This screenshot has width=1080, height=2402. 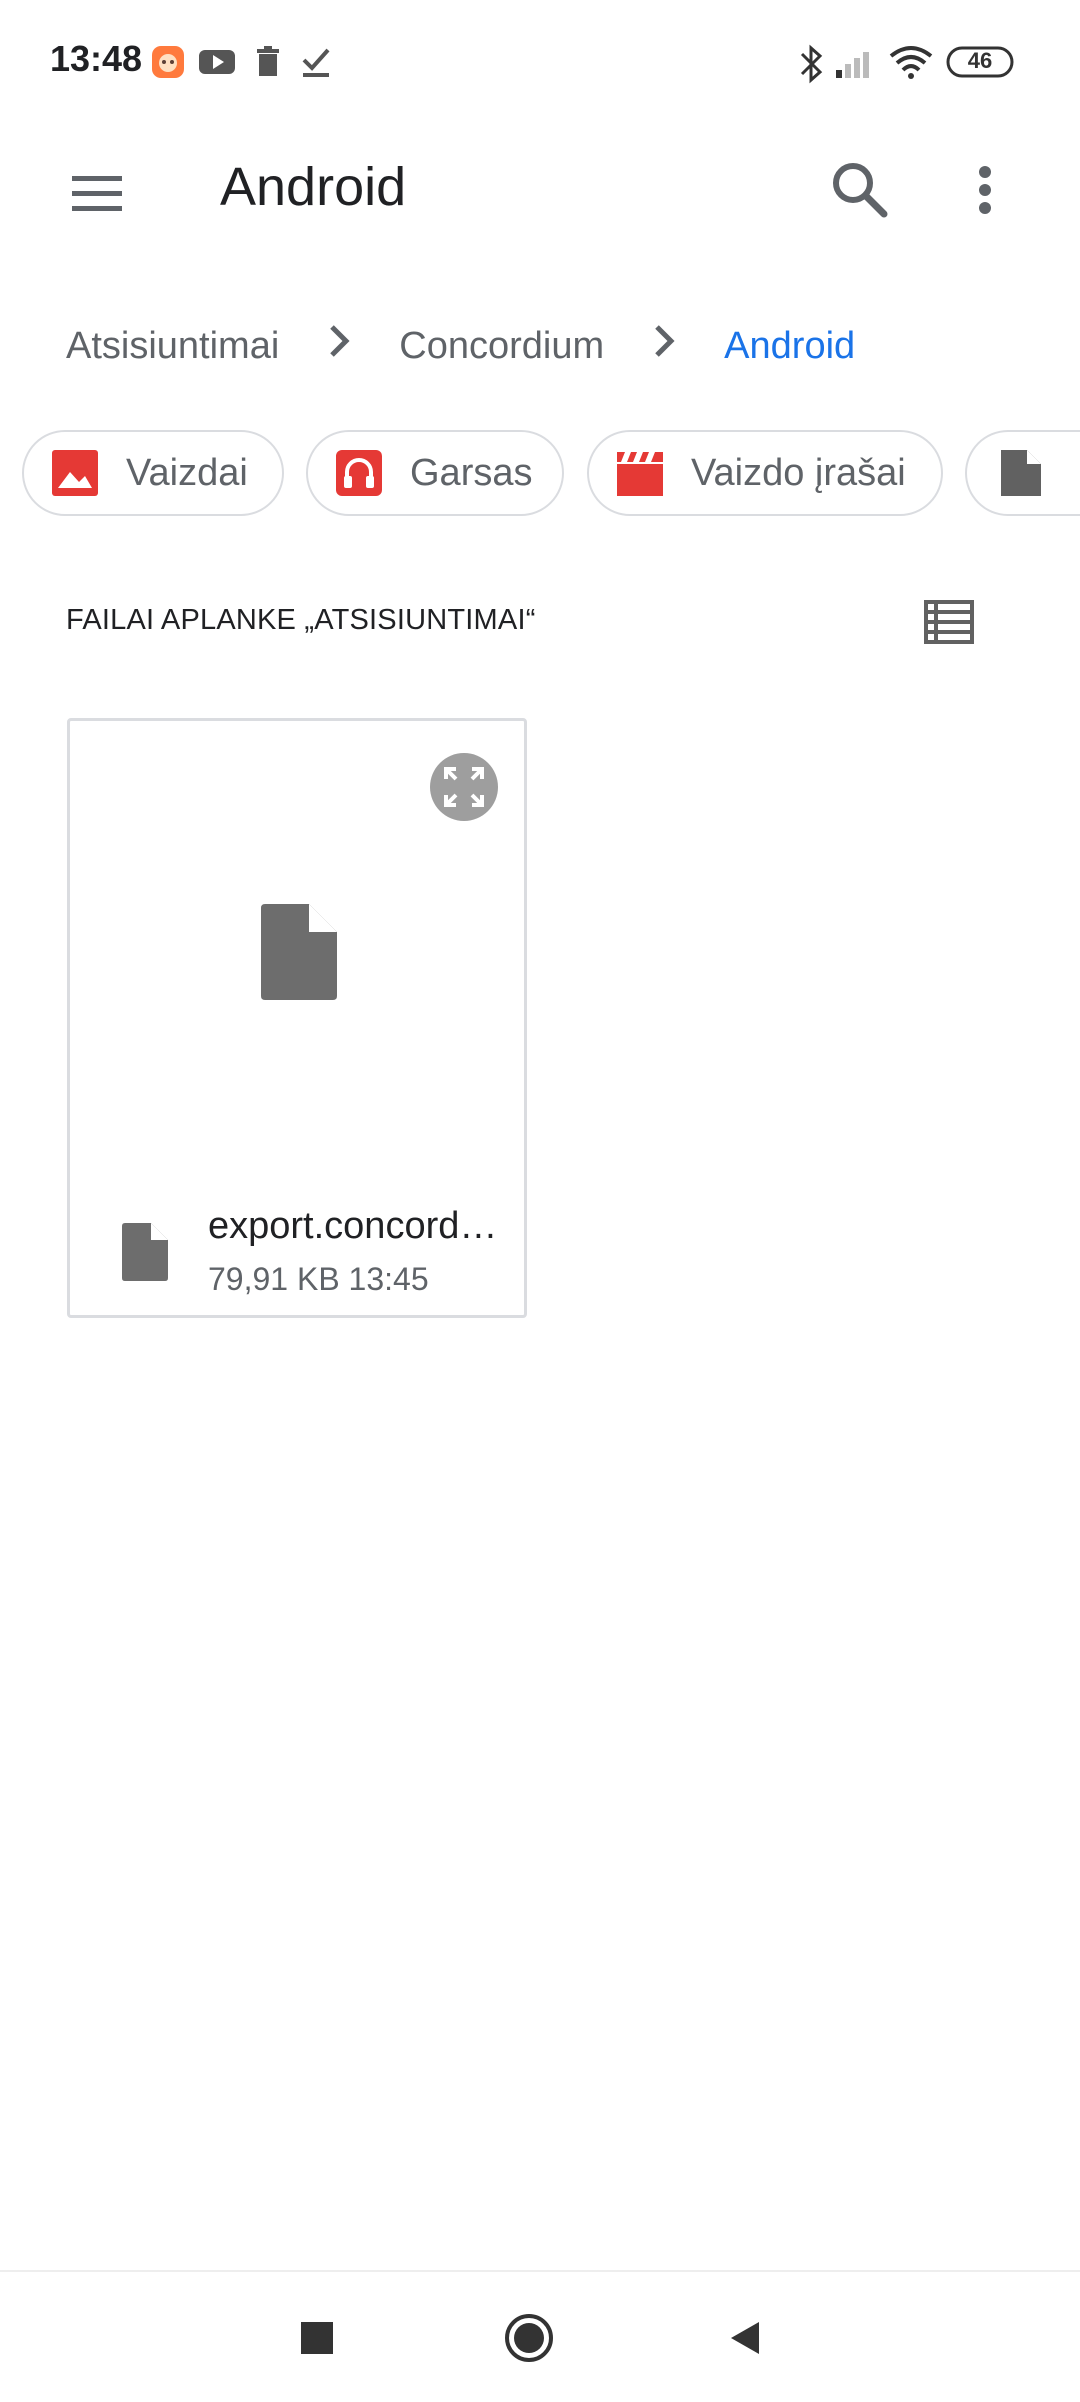 What do you see at coordinates (96, 58) in the screenshot?
I see `status-time: 13:48` at bounding box center [96, 58].